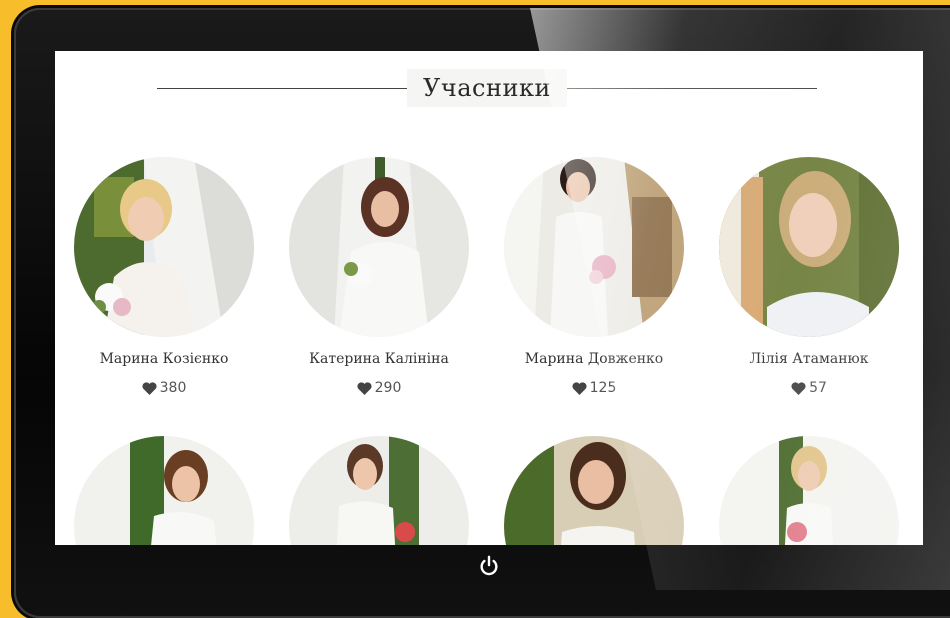 The width and height of the screenshot is (950, 618). I want to click on section-heading: Учасники, so click(489, 89).